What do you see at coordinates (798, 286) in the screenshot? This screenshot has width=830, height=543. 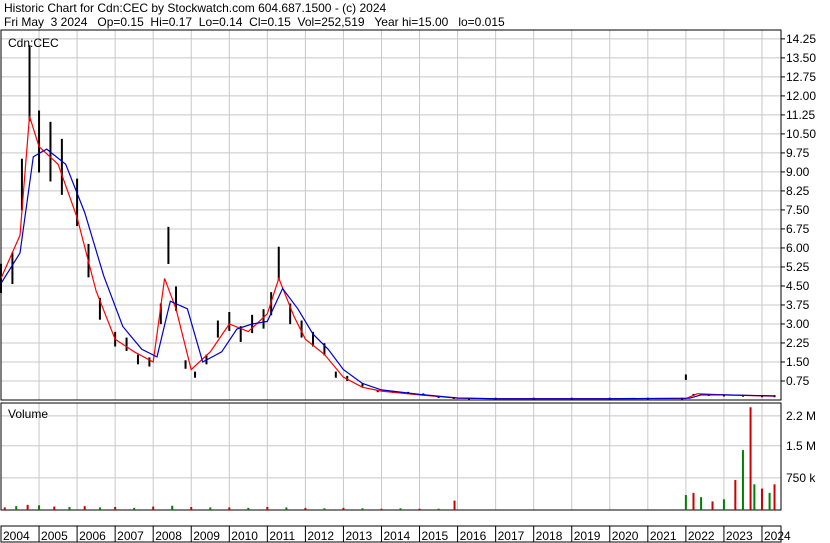 I see `price-tick-label: 4.50` at bounding box center [798, 286].